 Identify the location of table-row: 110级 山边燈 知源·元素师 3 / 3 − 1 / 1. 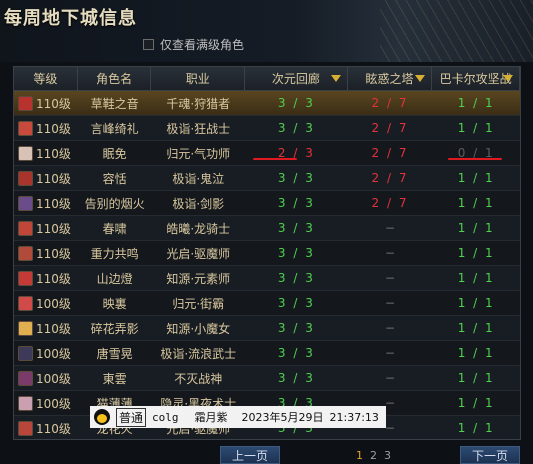
(267, 278).